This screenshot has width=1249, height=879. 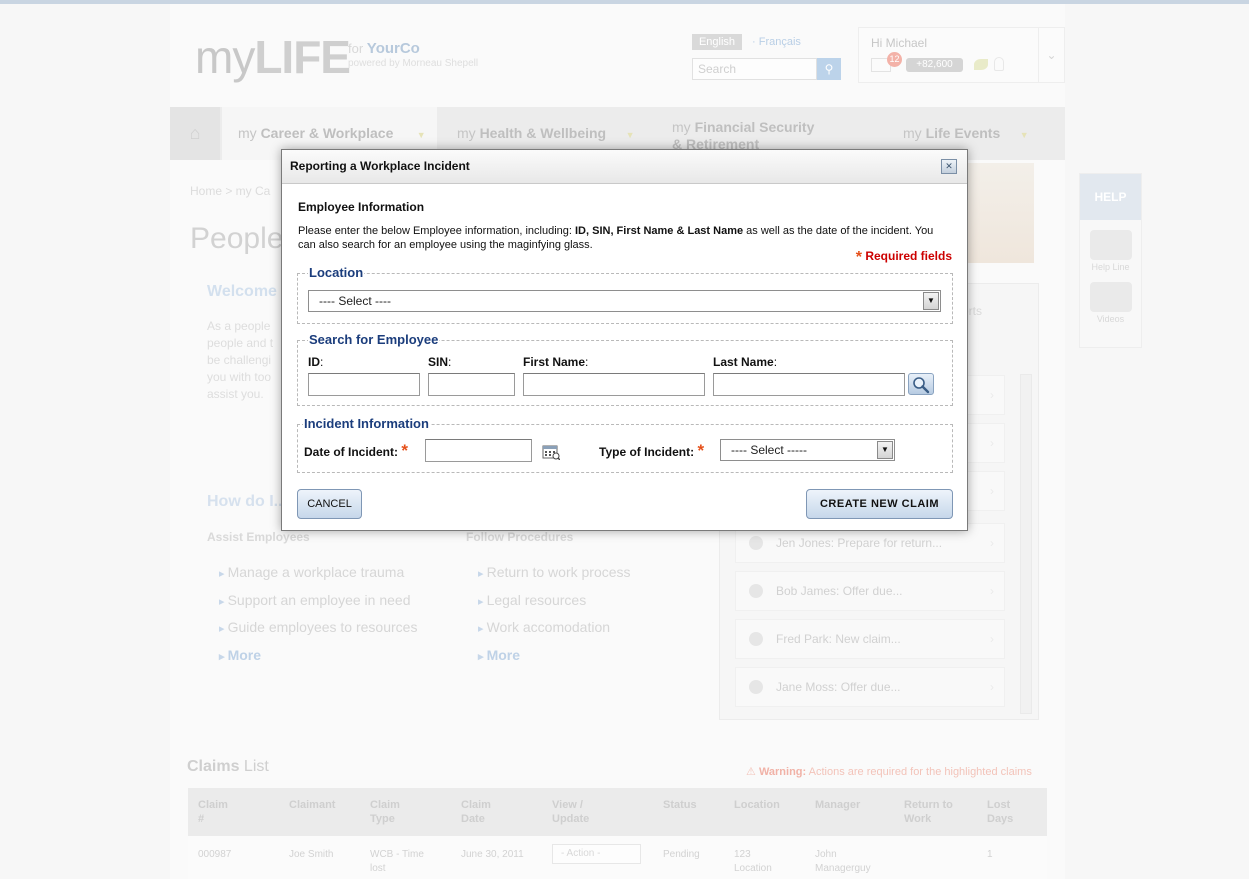 I want to click on date-of-incident-input, so click(x=478, y=450).